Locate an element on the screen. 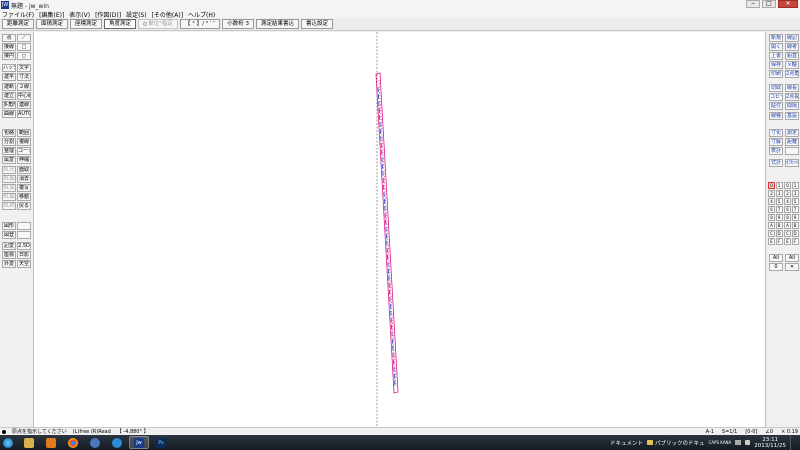  group-button-0: 0 is located at coordinates (771, 185).